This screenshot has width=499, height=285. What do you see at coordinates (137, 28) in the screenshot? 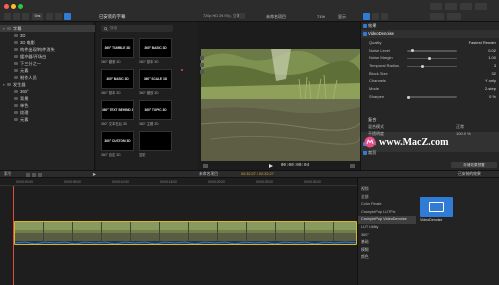
I see `browser-search-field: 搜索` at bounding box center [137, 28].